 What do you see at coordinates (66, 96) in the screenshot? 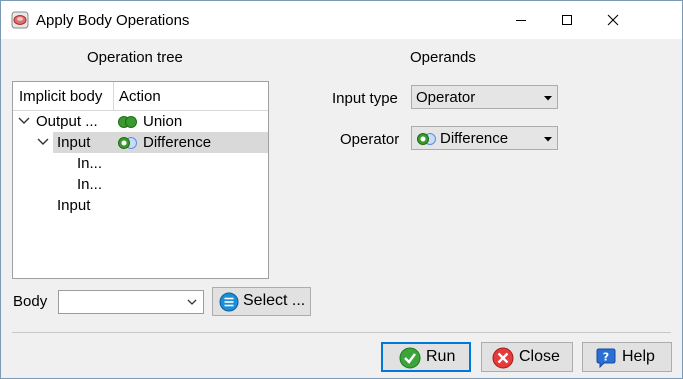
I see `column-header-implicit-body: Implicit body` at bounding box center [66, 96].